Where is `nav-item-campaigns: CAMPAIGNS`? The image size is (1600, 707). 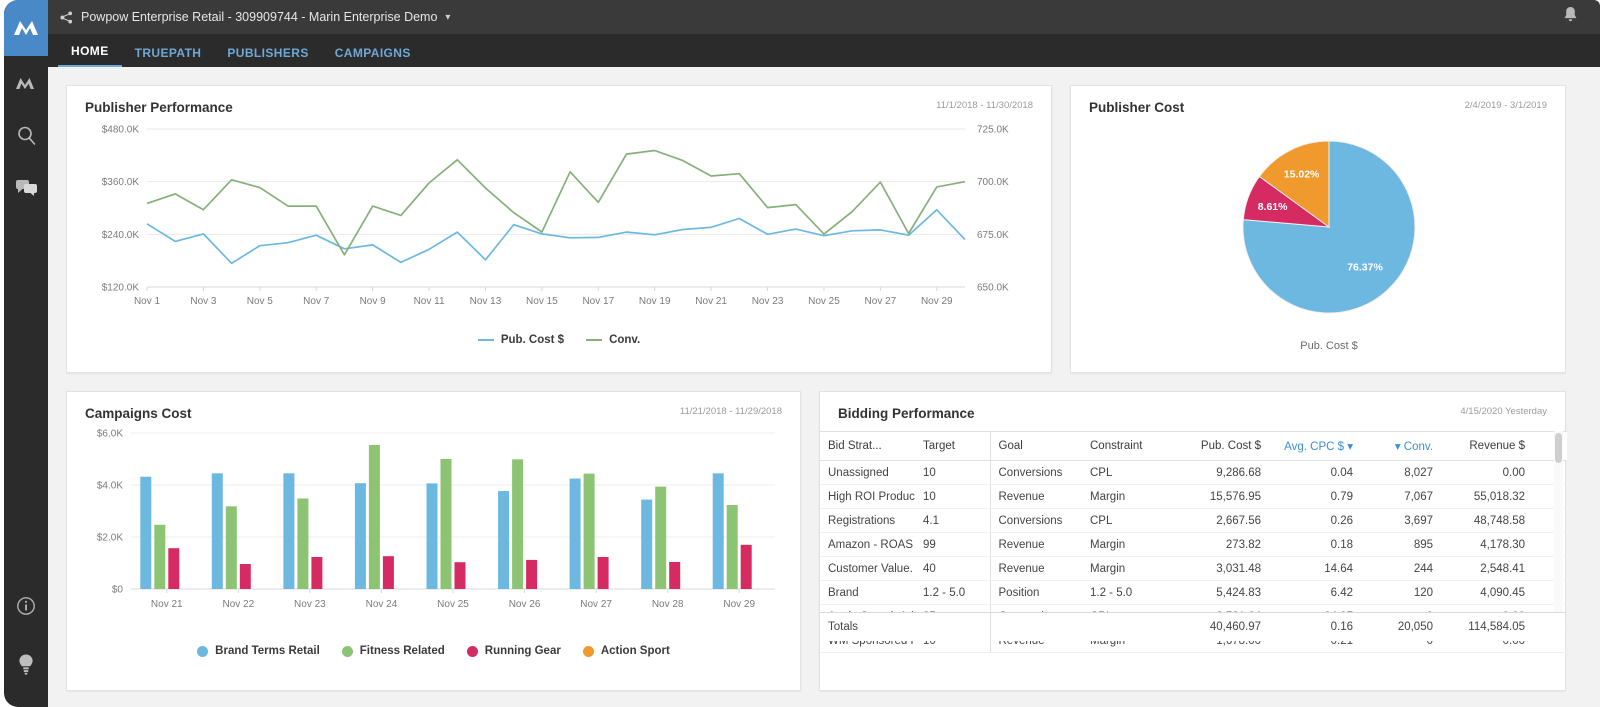 nav-item-campaigns: CAMPAIGNS is located at coordinates (373, 56).